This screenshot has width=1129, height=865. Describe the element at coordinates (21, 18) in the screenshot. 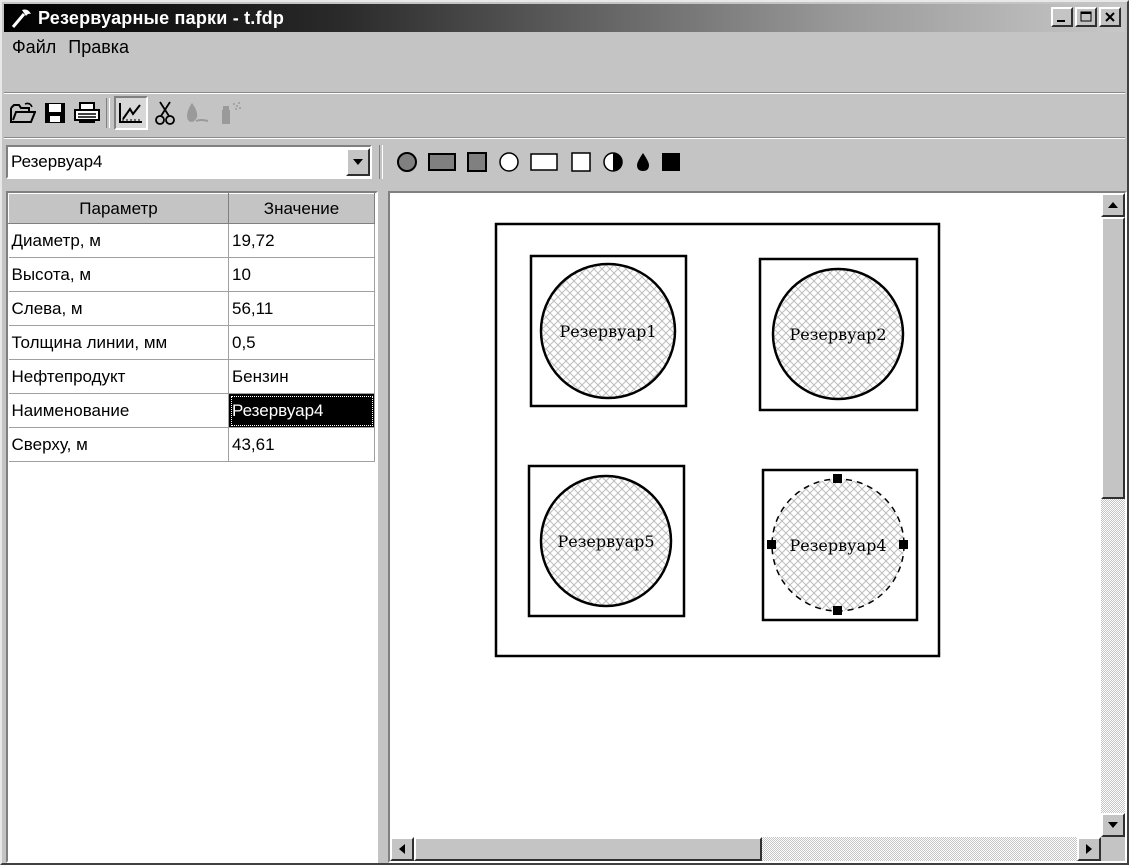

I see `app-icon` at that location.